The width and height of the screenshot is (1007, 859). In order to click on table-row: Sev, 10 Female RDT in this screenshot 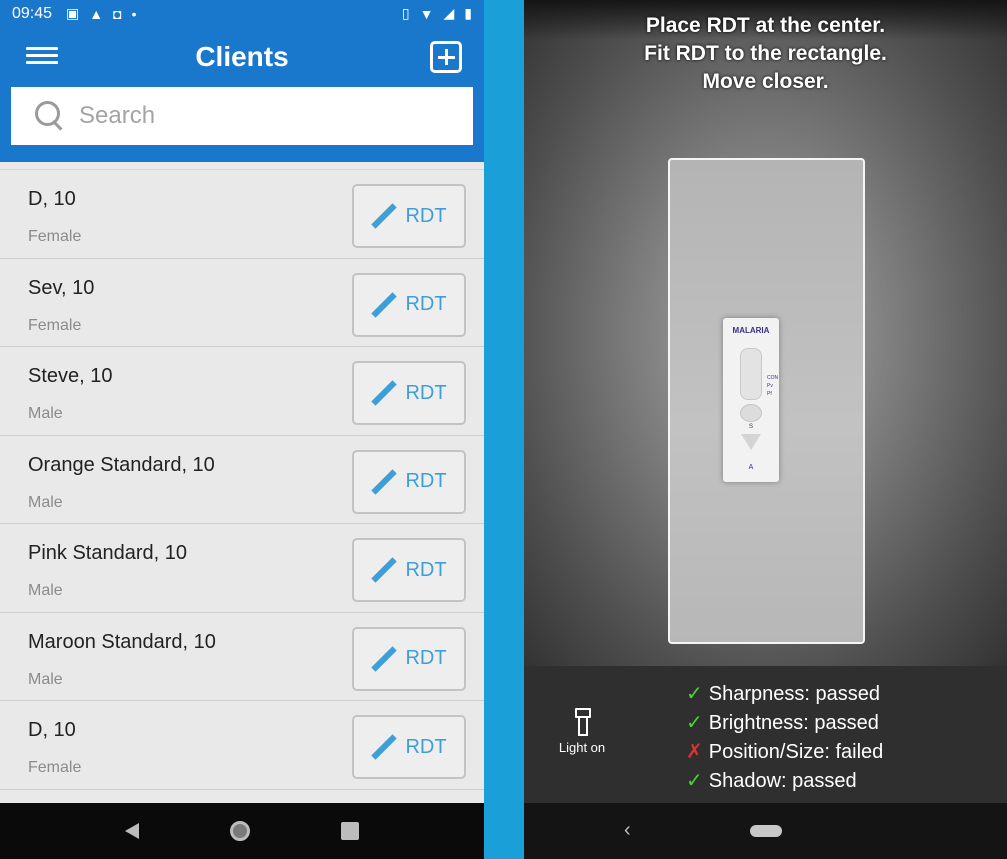, I will do `click(242, 302)`.